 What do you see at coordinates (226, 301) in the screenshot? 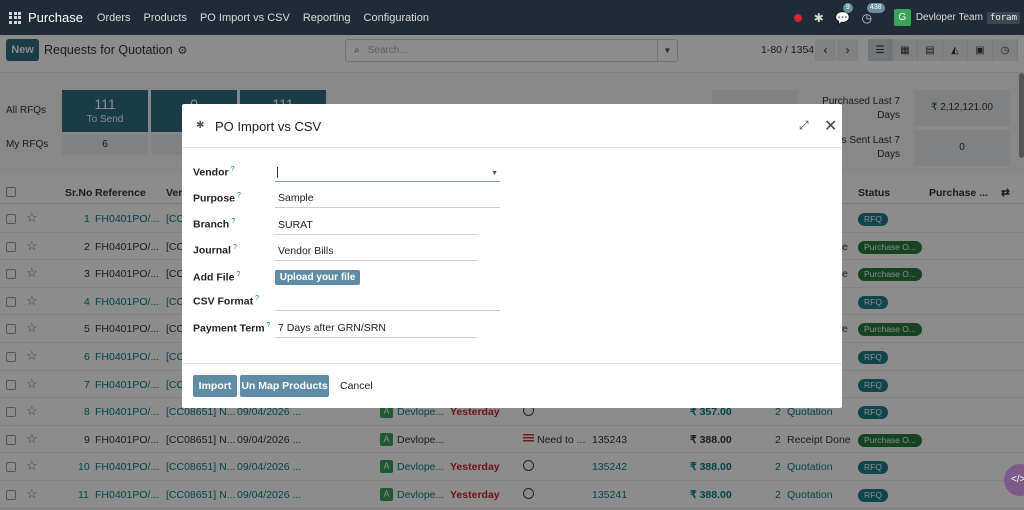
I see `csv-format-label: CSV Format?` at bounding box center [226, 301].